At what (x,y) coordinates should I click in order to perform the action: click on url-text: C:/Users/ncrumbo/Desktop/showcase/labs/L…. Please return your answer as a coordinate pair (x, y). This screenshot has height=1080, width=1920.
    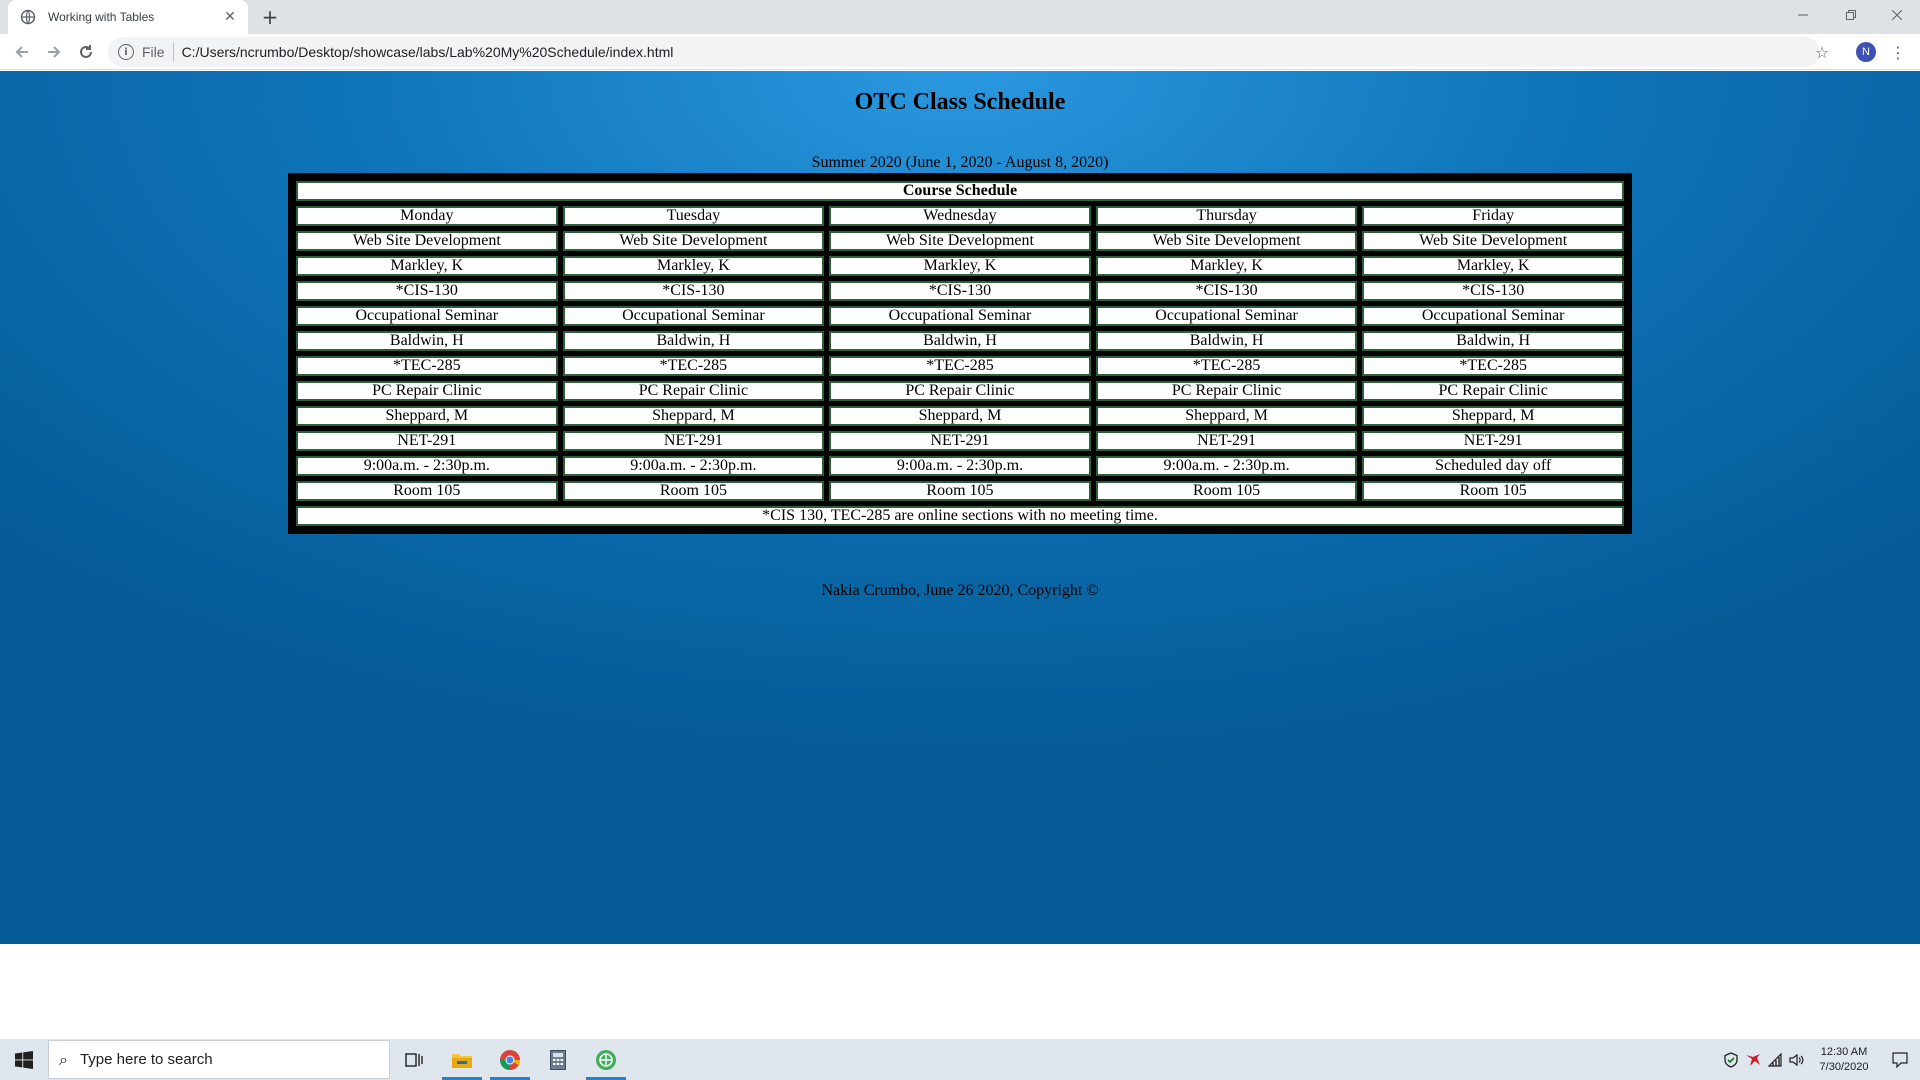
    Looking at the image, I should click on (428, 52).